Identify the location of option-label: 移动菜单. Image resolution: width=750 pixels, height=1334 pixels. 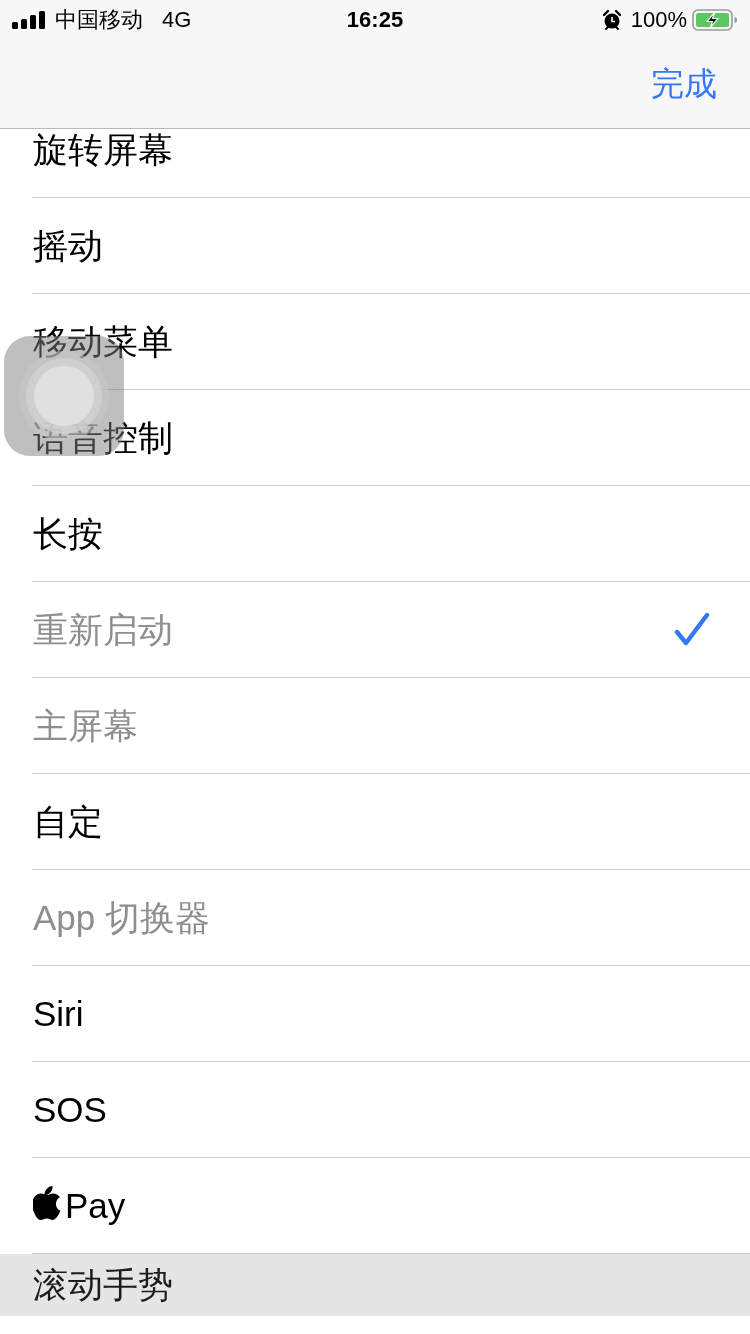
(103, 341).